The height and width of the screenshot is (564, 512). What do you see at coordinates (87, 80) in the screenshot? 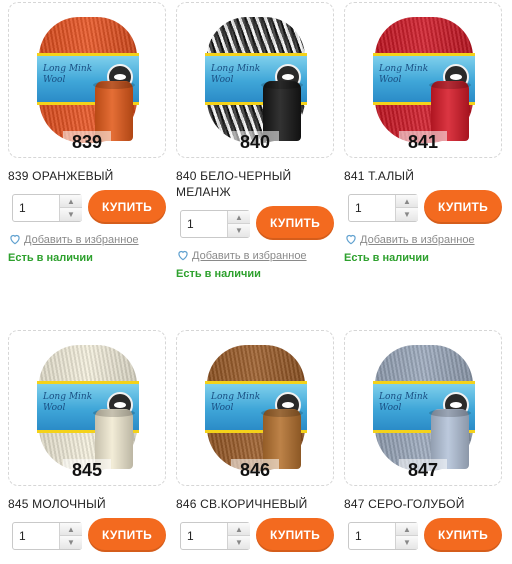
I see `product-image: Long Mink Wool 839` at bounding box center [87, 80].